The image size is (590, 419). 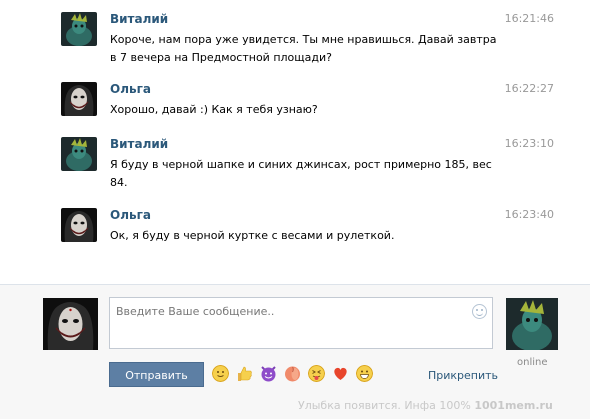 I want to click on message-input: Введите Ваше сообщение.., so click(x=301, y=323).